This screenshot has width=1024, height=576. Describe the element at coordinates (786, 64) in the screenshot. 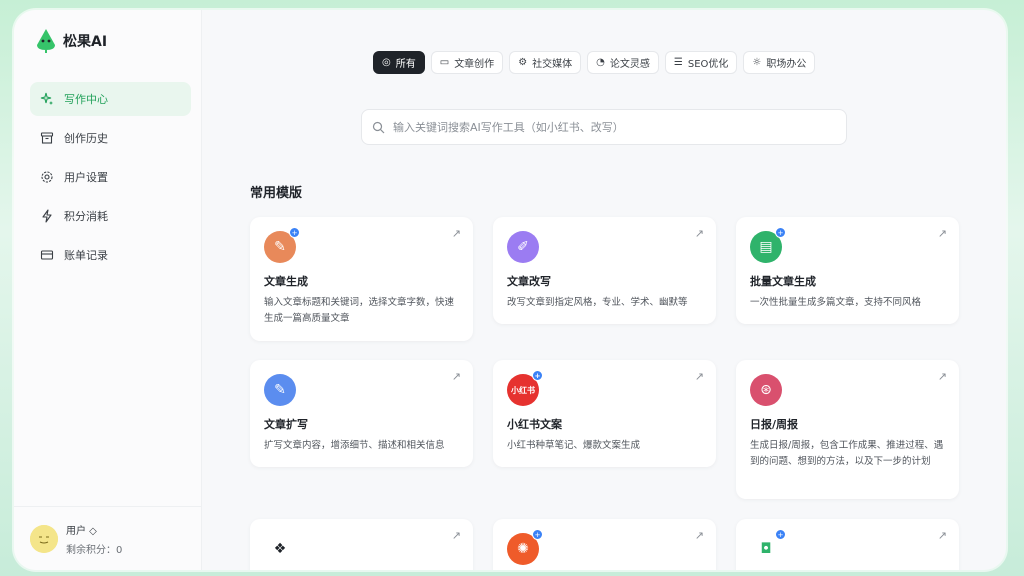

I see `tab-label: 职场办公` at that location.